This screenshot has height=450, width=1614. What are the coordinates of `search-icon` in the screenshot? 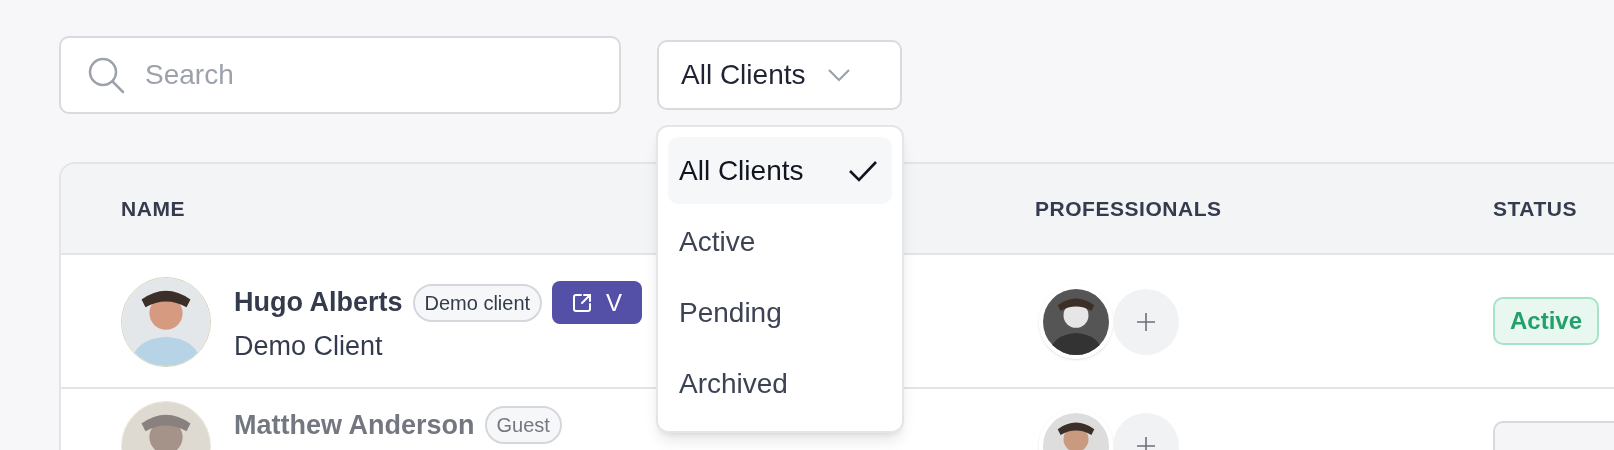 It's located at (106, 75).